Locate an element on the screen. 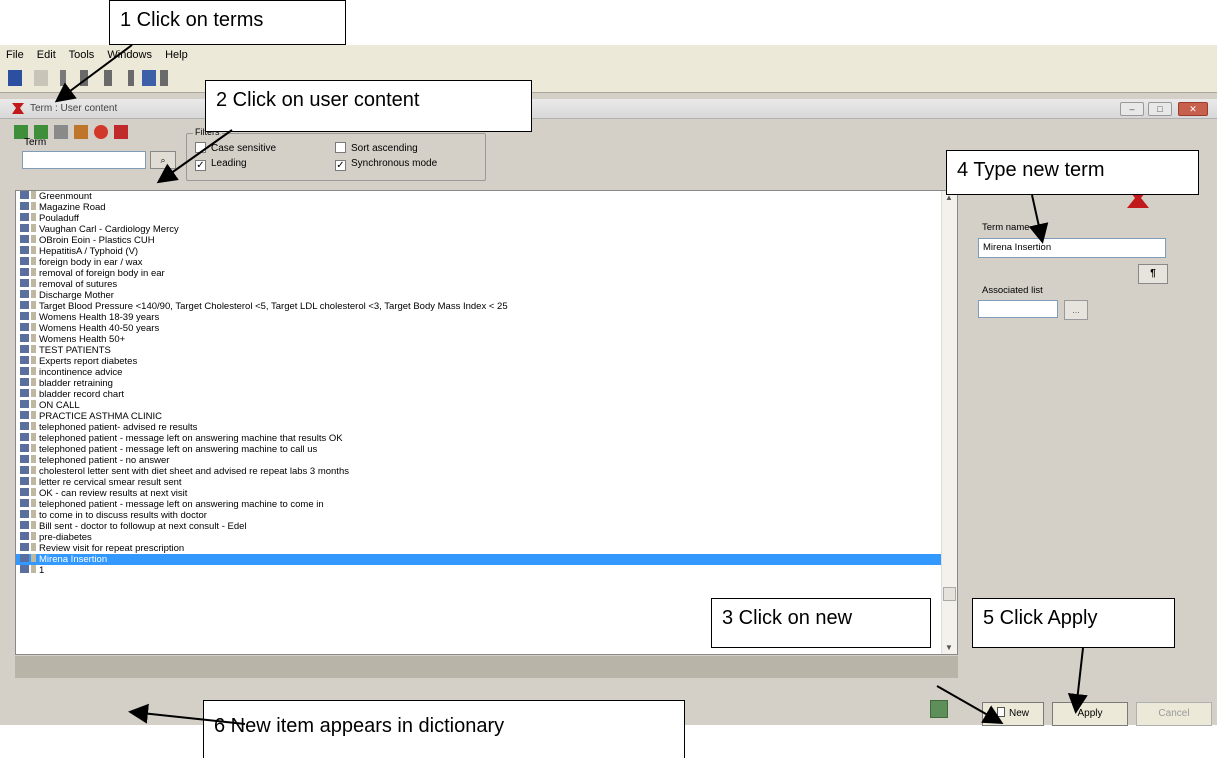  term-list-item: Magazine Road is located at coordinates (478, 207).